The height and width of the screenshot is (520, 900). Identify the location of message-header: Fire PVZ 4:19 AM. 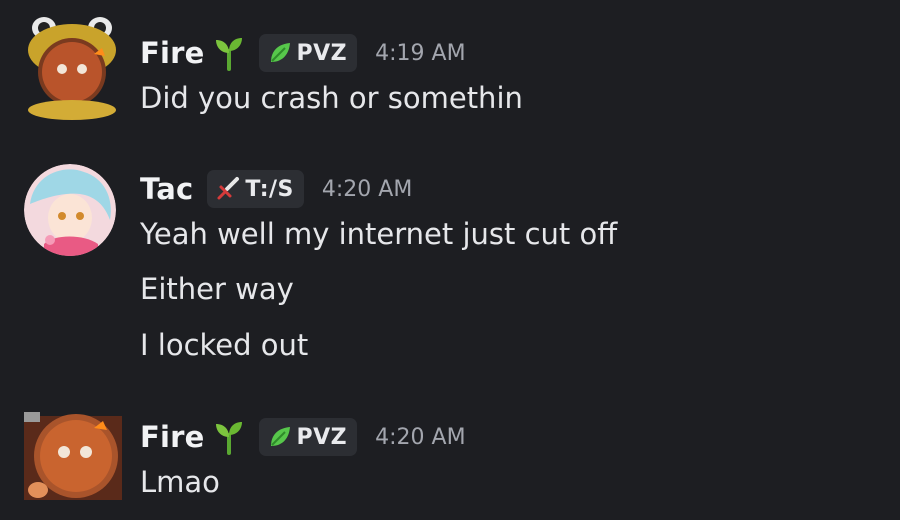
(303, 53).